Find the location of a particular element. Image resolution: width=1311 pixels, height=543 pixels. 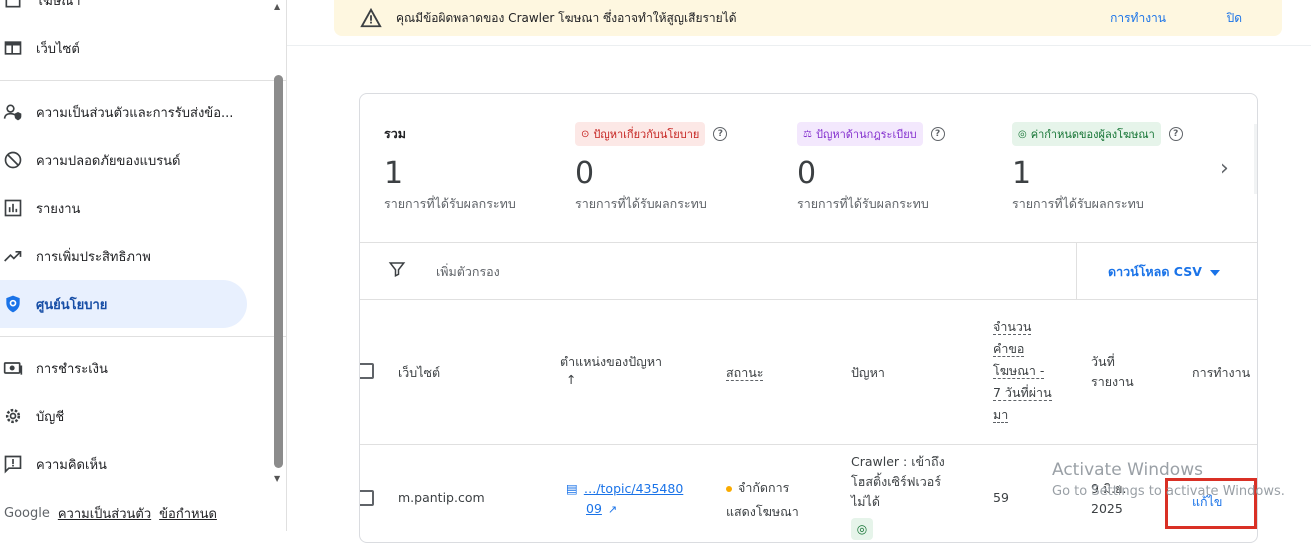

banner-action-button: การทำงาน is located at coordinates (1138, 18).